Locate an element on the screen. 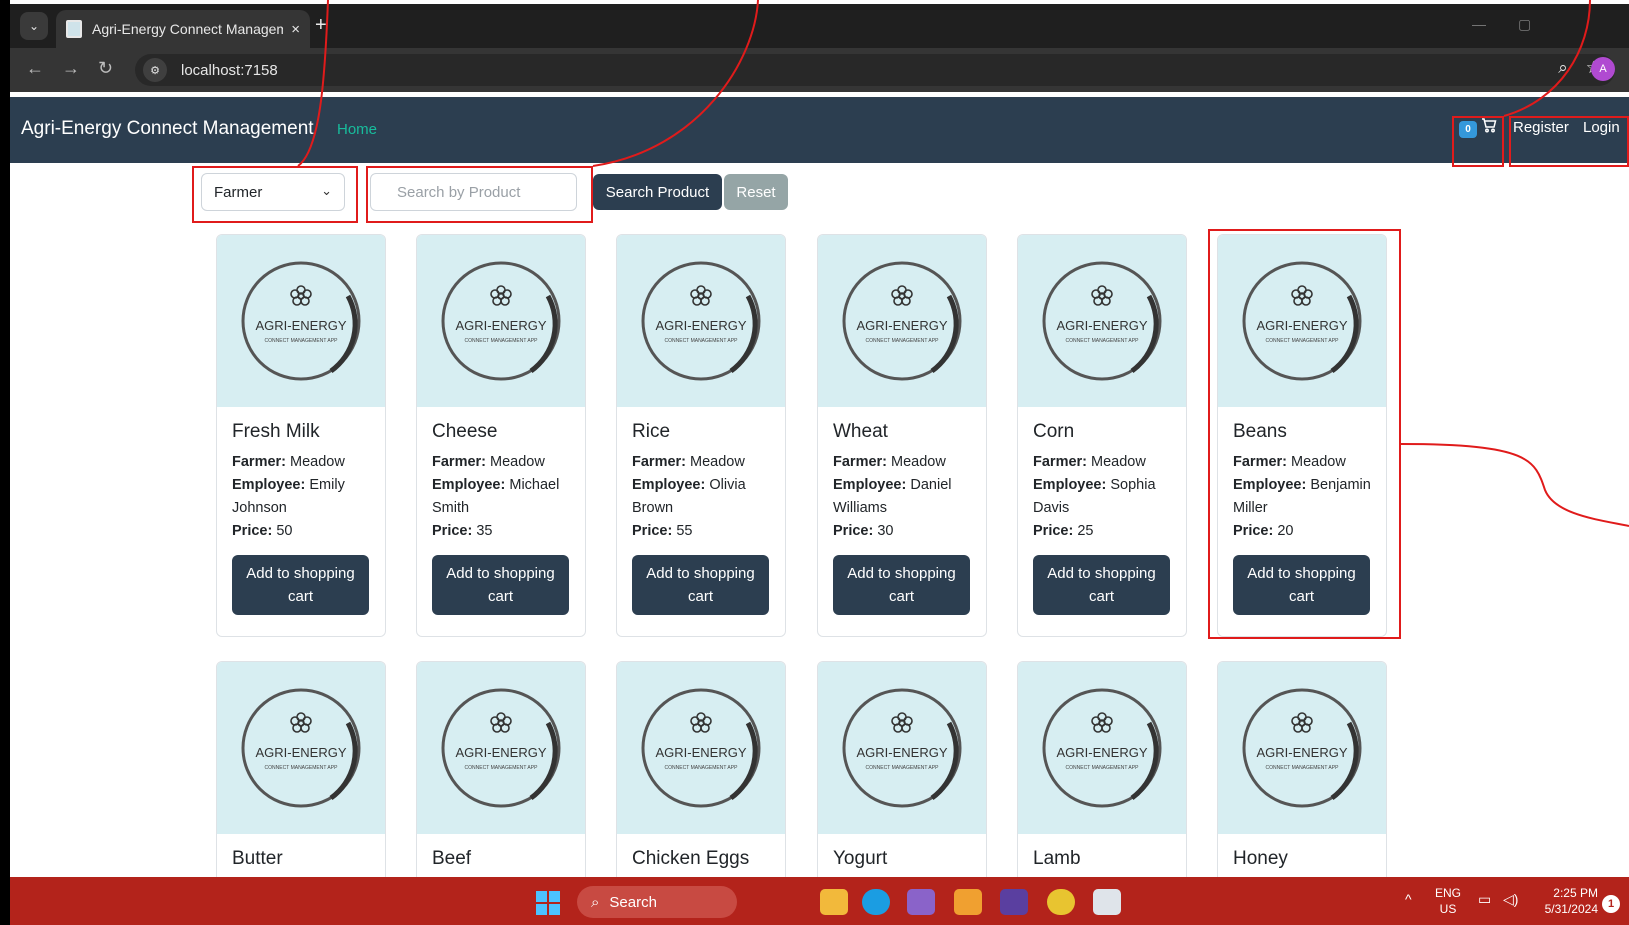  tray-overflow-icon: ^ is located at coordinates (1408, 899).